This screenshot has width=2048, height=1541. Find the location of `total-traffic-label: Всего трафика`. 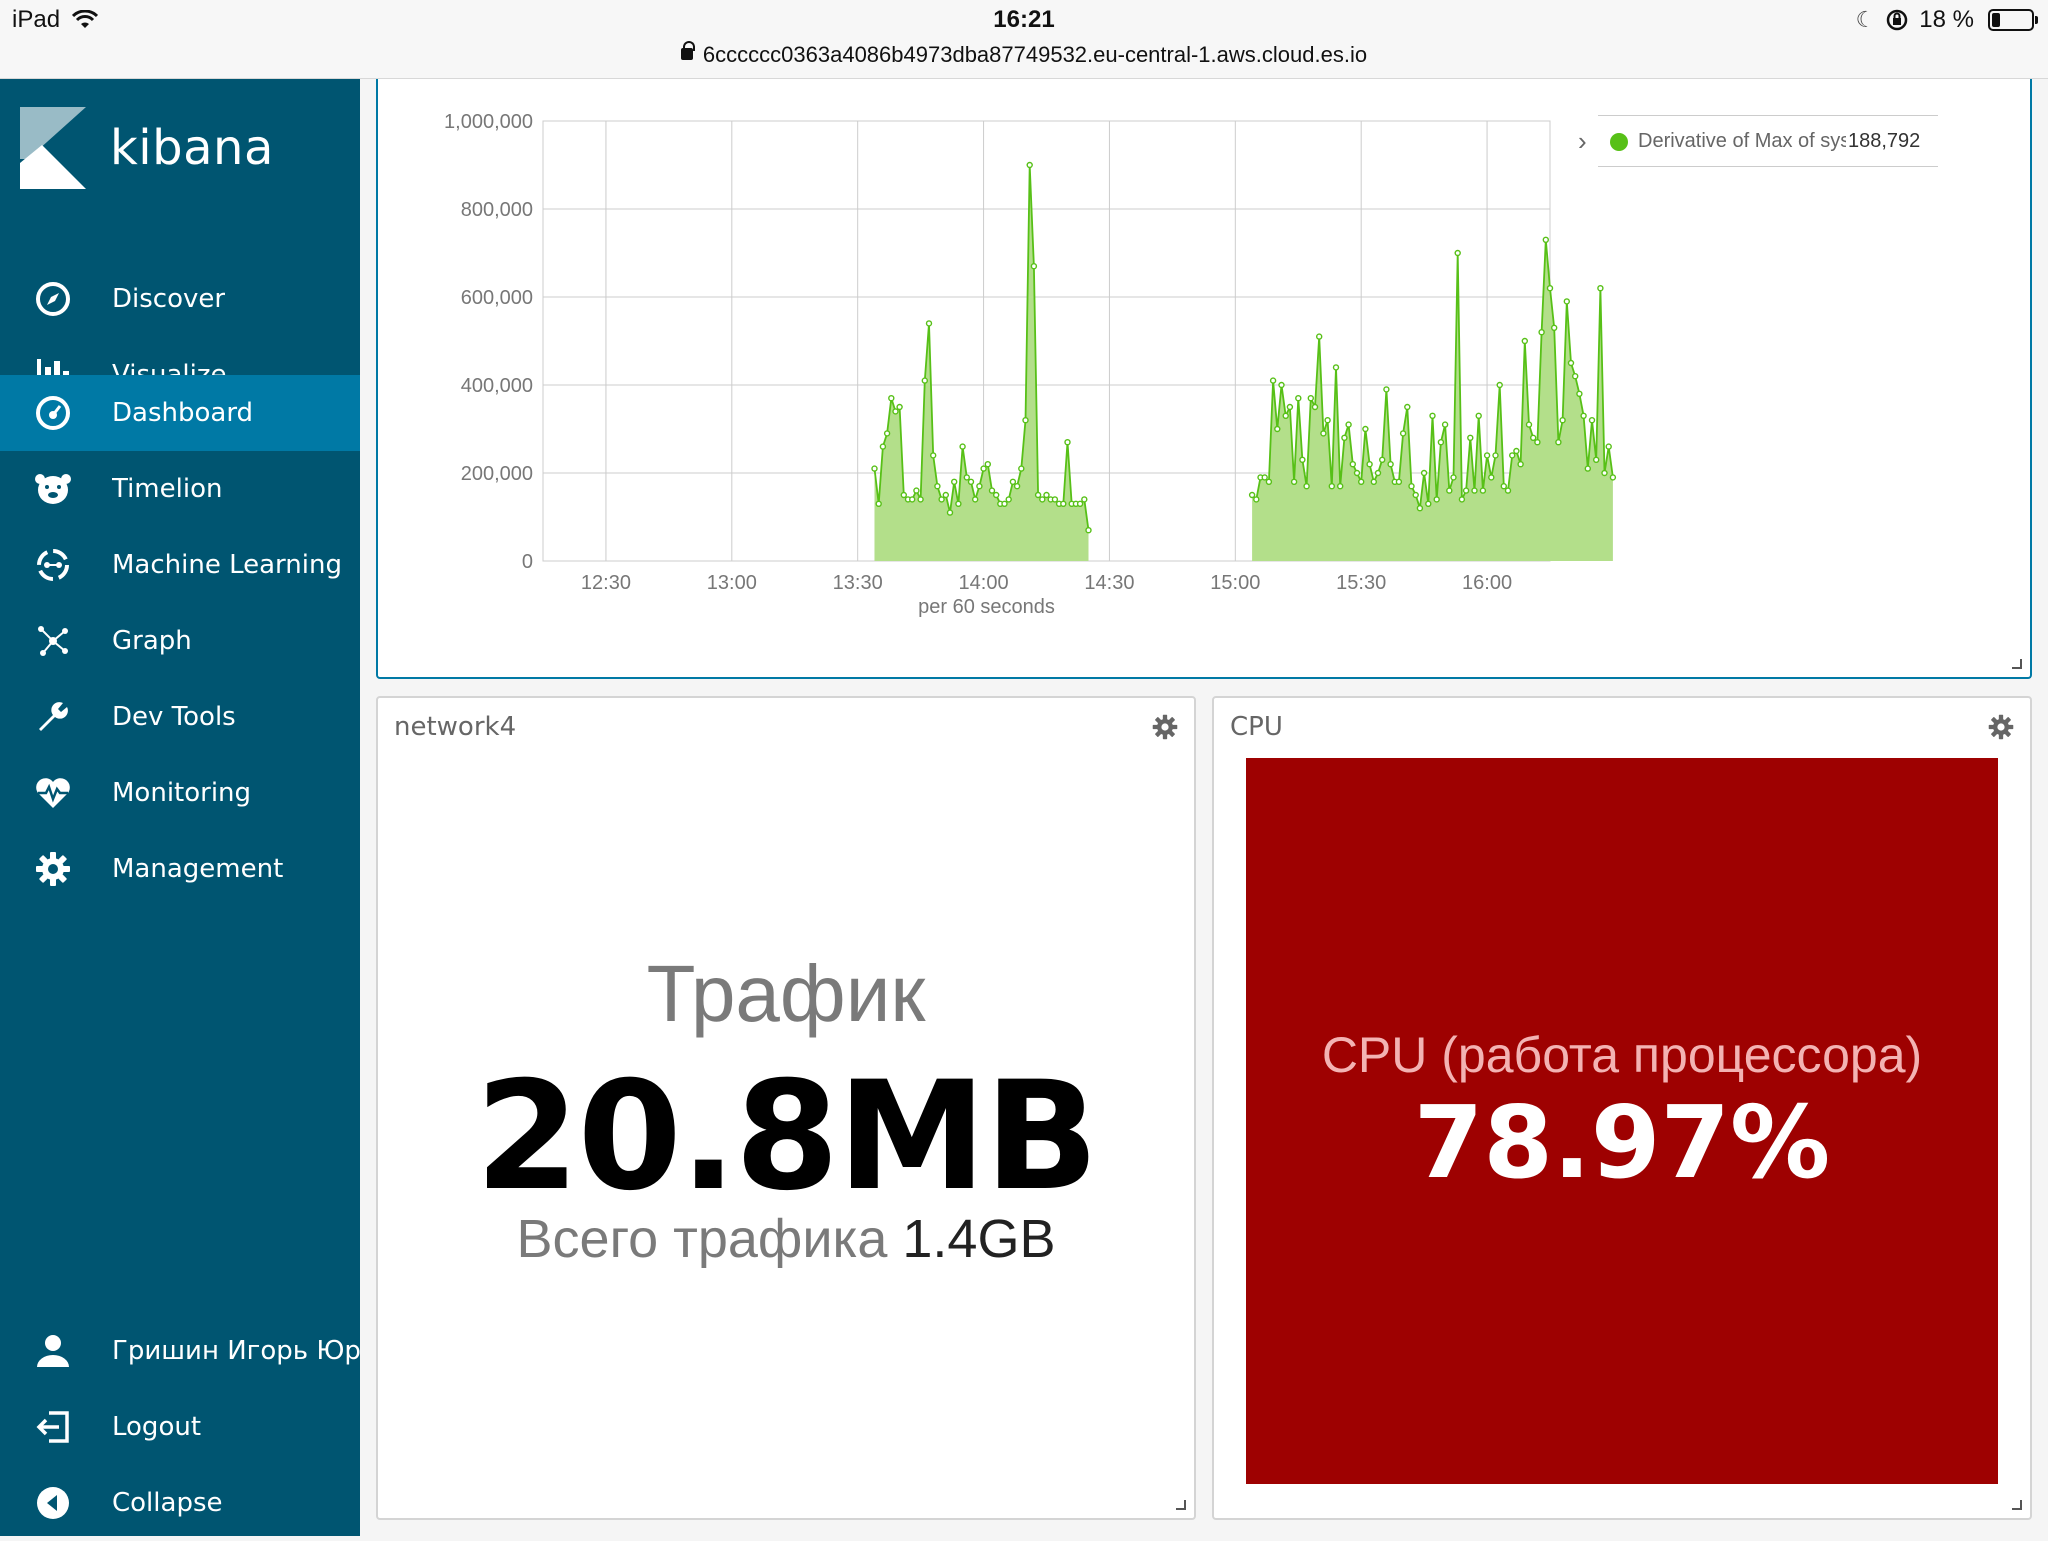

total-traffic-label: Всего трафика is located at coordinates (702, 1239).